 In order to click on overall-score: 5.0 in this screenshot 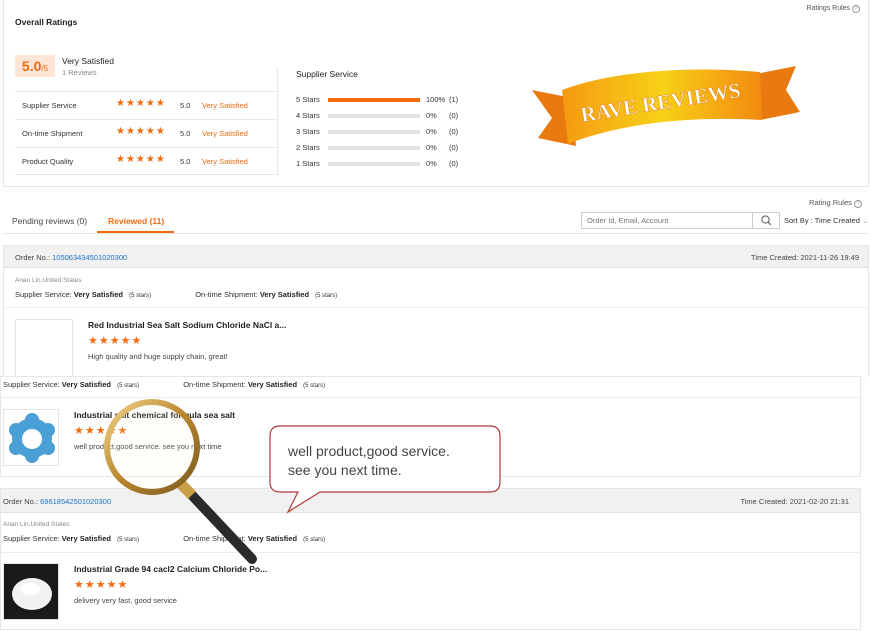, I will do `click(31, 66)`.